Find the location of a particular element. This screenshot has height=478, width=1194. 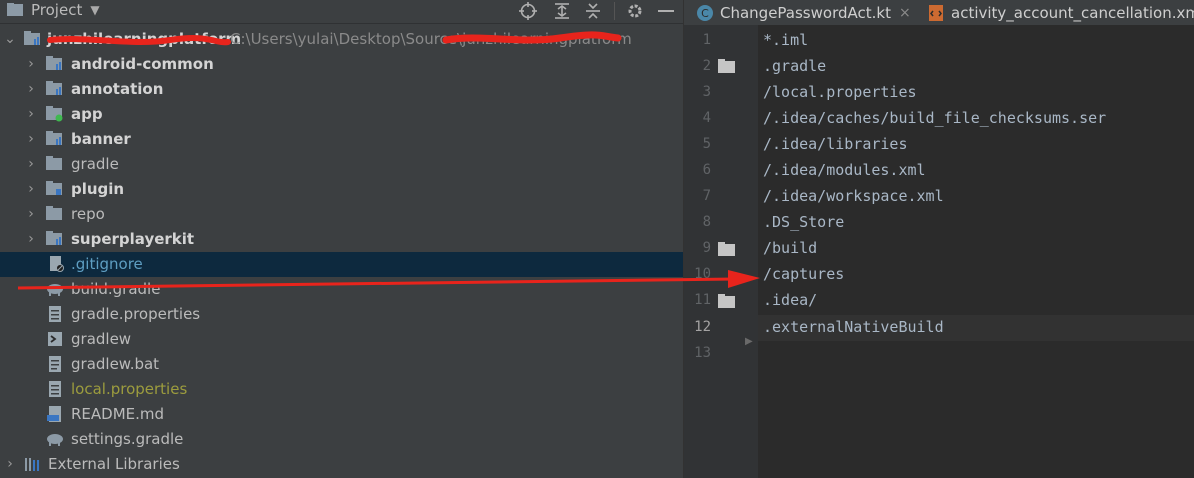

tree-row-gradle: › gradle is located at coordinates (341, 164).